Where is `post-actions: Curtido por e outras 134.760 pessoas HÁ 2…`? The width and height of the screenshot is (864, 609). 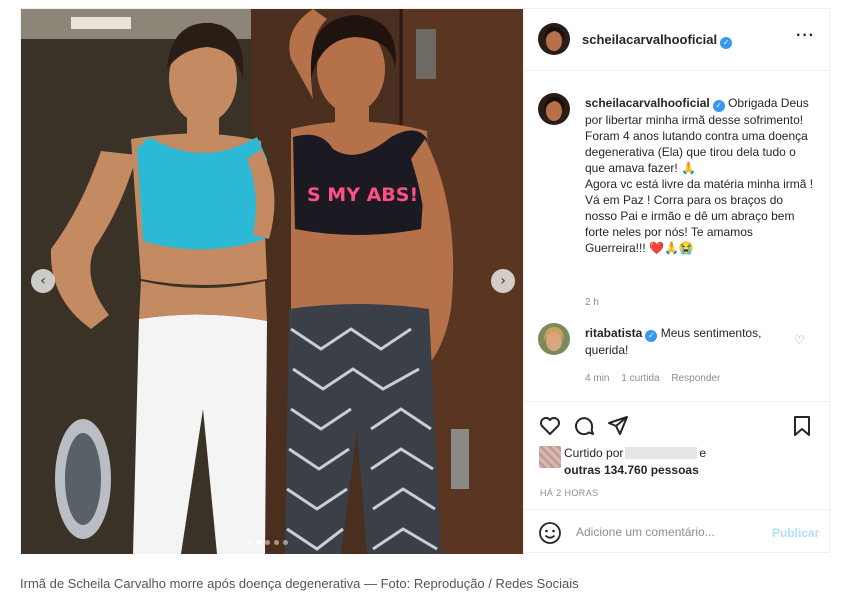
post-actions: Curtido por e outras 134.760 pessoas HÁ 2… is located at coordinates (677, 451).